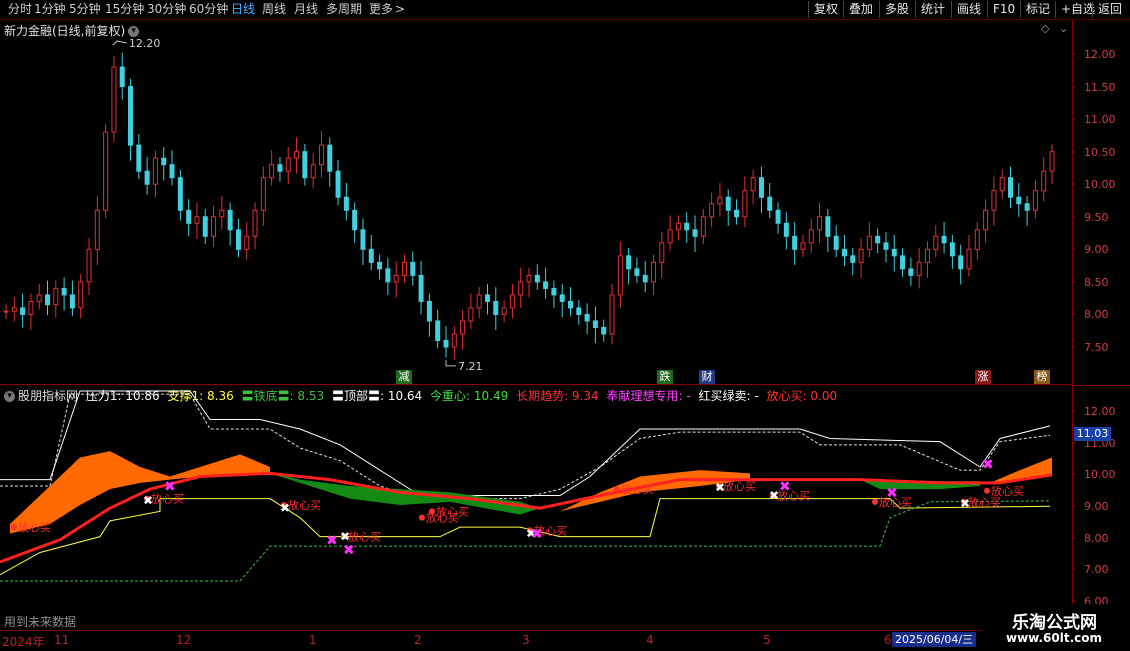 The image size is (1130, 651). Describe the element at coordinates (875, 501) in the screenshot. I see `buy-dot` at that location.